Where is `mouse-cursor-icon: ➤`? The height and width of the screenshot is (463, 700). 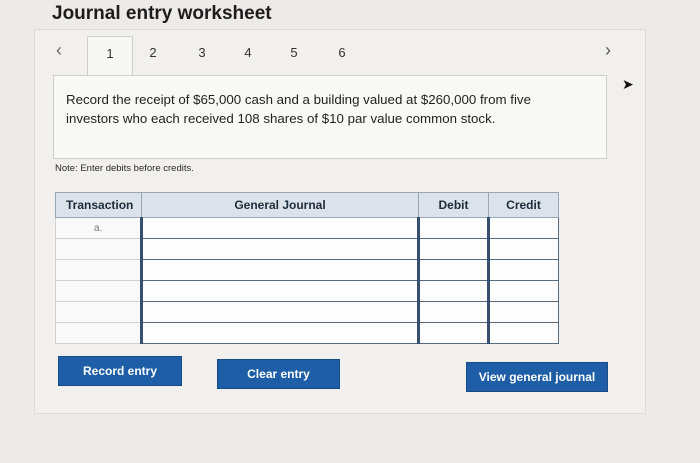
mouse-cursor-icon: ➤ is located at coordinates (628, 84).